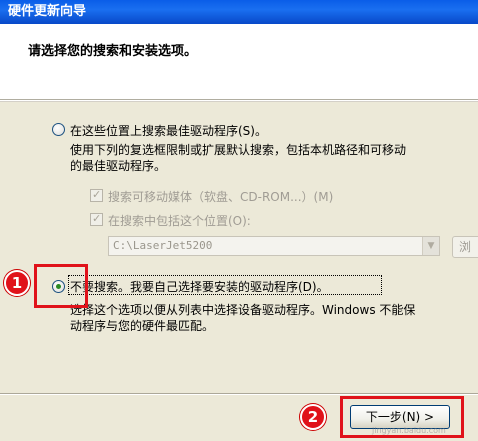  What do you see at coordinates (113, 51) in the screenshot?
I see `header-title: 请选择您的搜索和安装选项。` at bounding box center [113, 51].